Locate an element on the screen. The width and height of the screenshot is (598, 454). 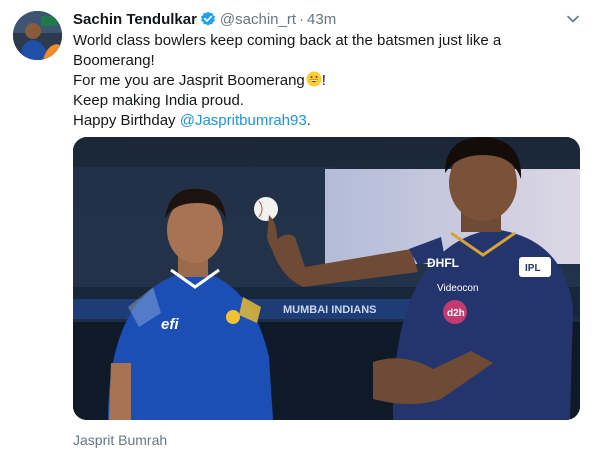
chevron-down-icon is located at coordinates (573, 19).